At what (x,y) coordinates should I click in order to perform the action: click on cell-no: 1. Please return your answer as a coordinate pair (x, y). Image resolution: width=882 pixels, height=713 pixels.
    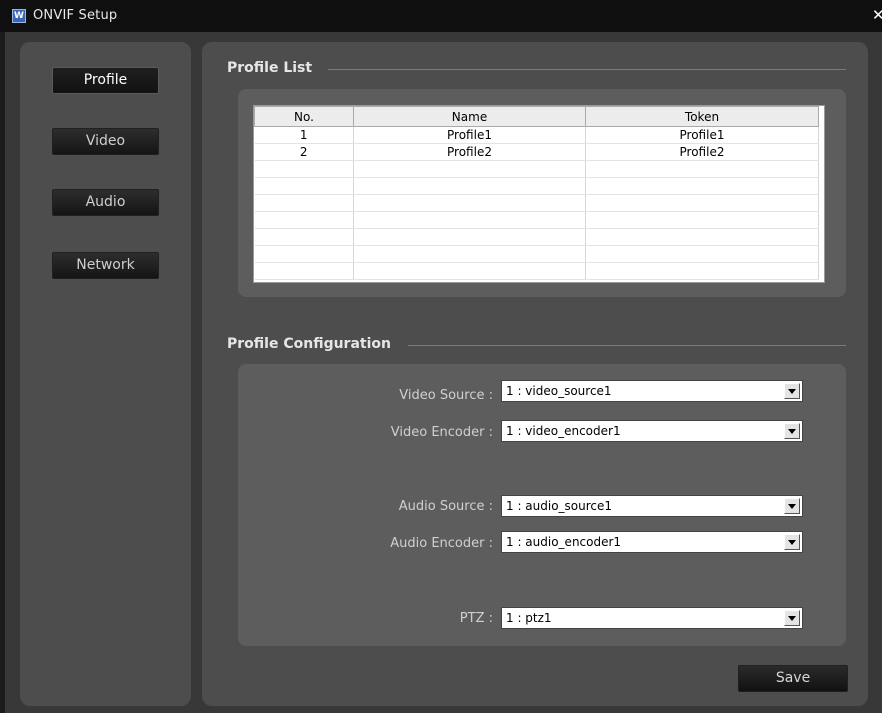
    Looking at the image, I should click on (304, 135).